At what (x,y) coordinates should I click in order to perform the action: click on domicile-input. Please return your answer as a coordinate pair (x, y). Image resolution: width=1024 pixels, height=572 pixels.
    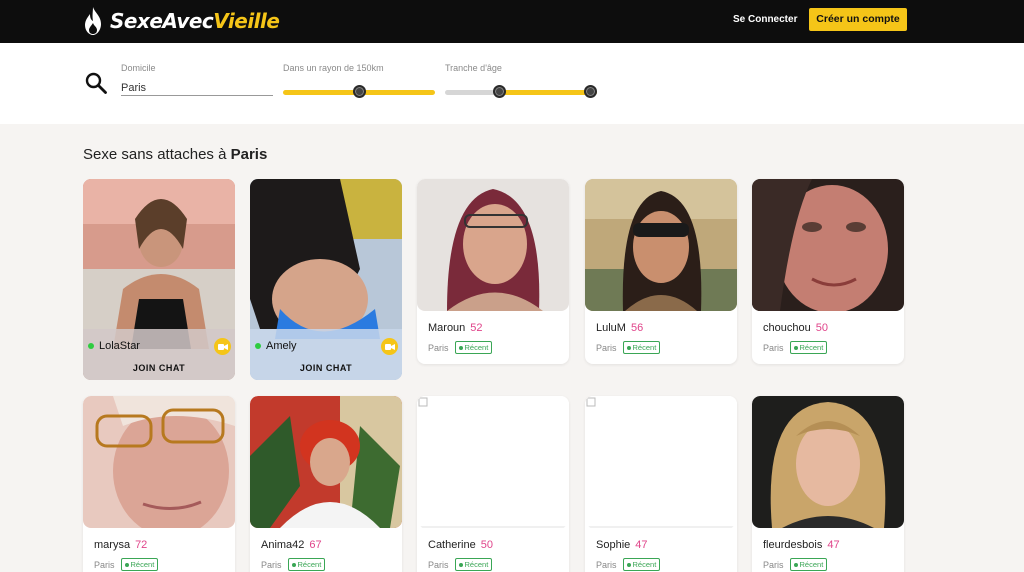
    Looking at the image, I should click on (197, 88).